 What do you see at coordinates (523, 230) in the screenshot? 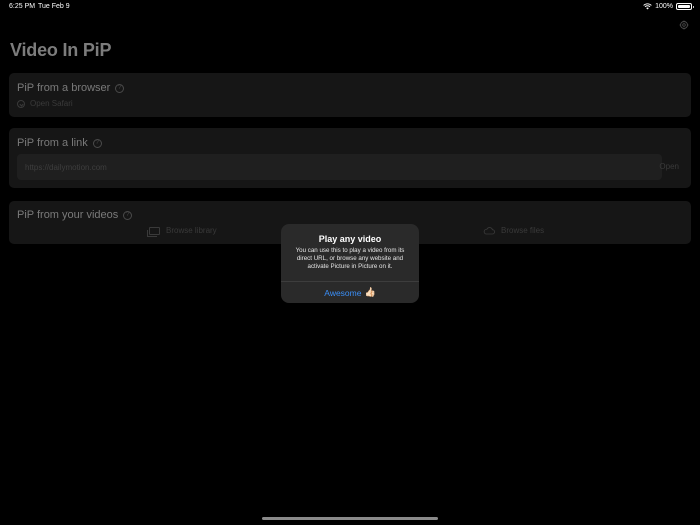
I see `browse-files-label: Browse files` at bounding box center [523, 230].